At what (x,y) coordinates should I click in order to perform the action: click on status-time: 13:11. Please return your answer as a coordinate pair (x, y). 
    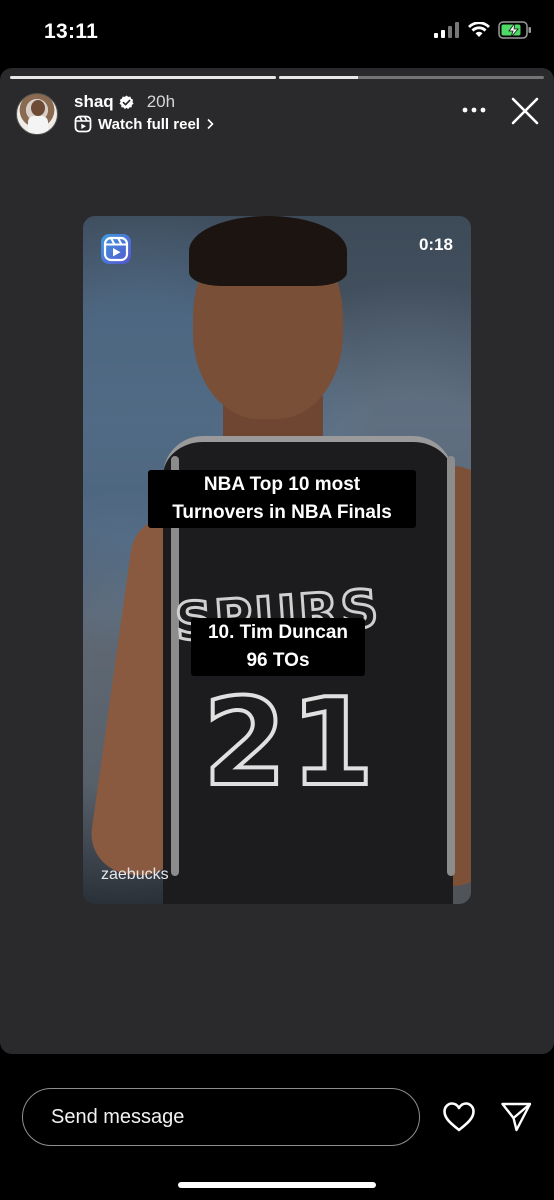
    Looking at the image, I should click on (71, 31).